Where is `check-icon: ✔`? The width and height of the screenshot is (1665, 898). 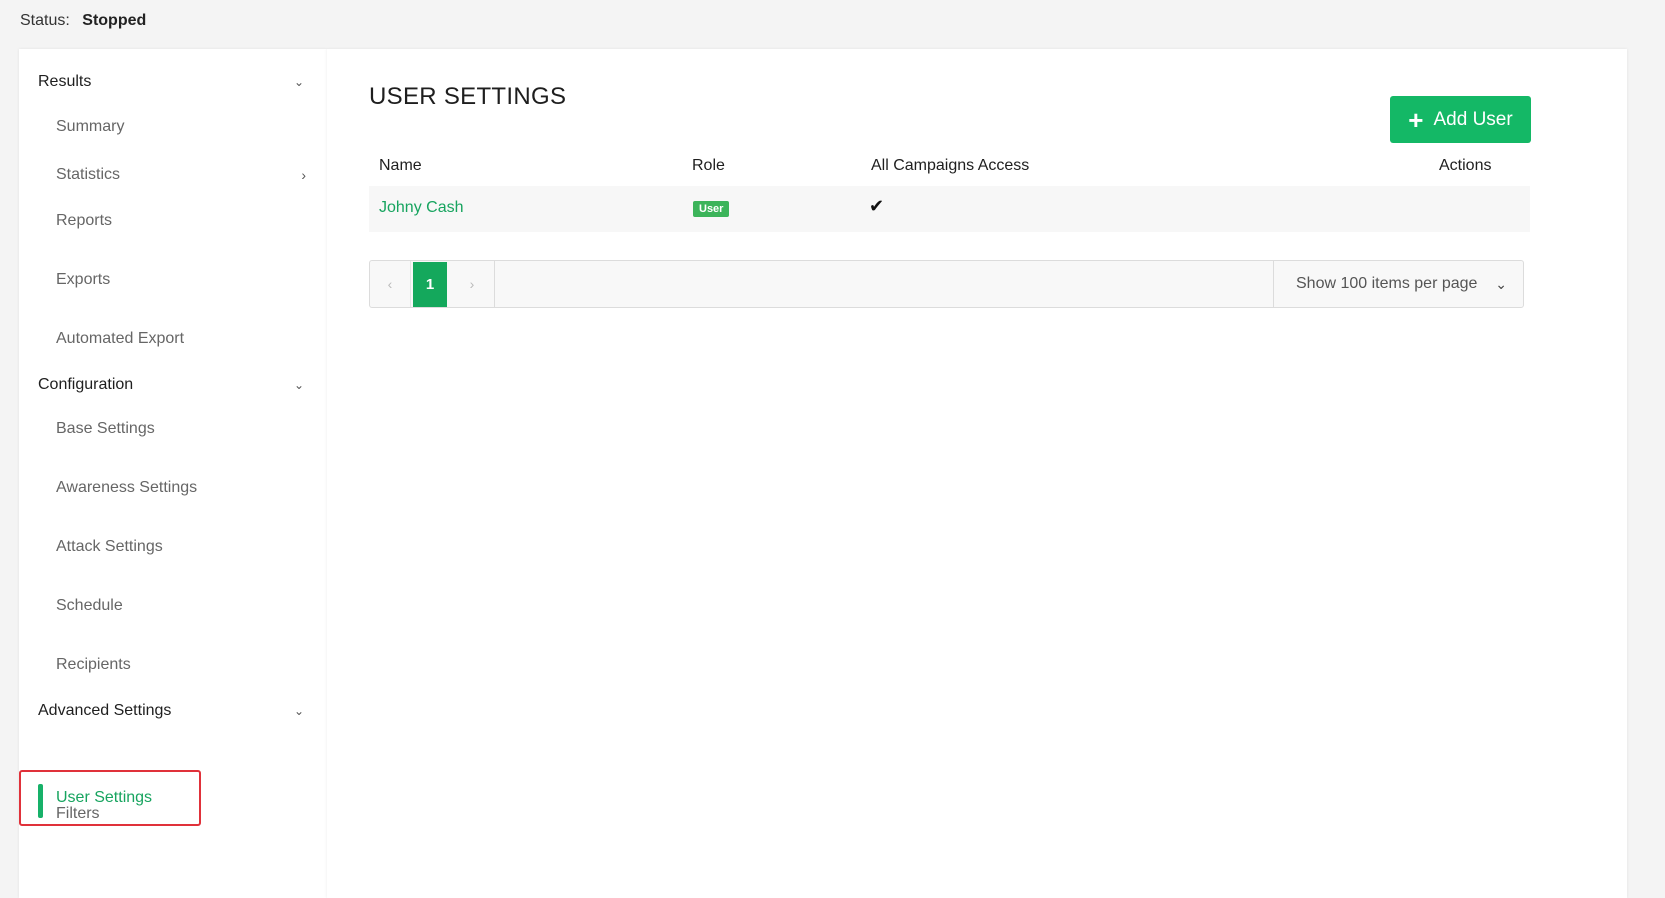 check-icon: ✔ is located at coordinates (877, 206).